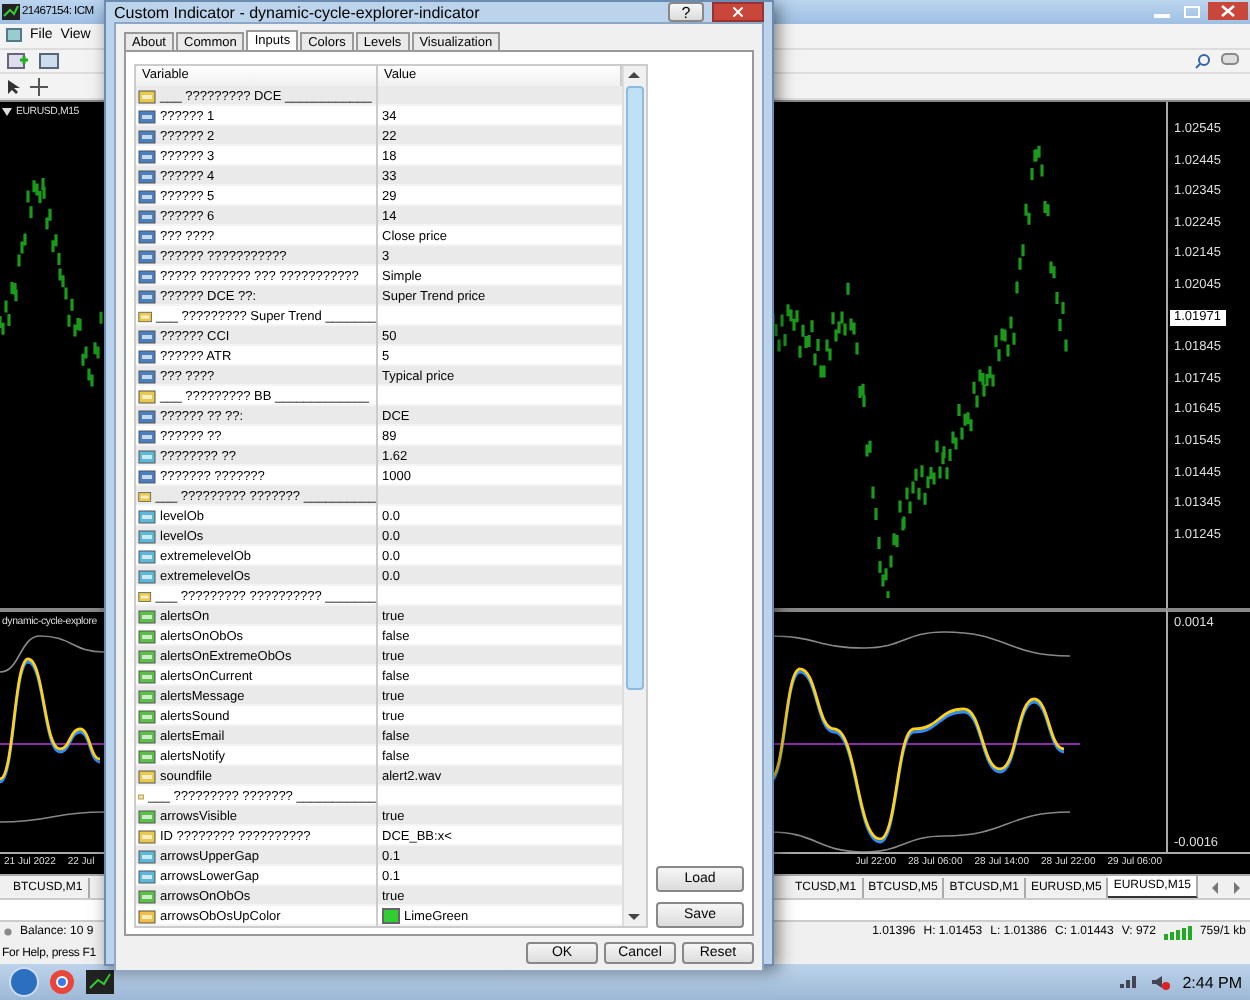 This screenshot has width=1250, height=1000. I want to click on status-dot-icon, so click(8, 932).